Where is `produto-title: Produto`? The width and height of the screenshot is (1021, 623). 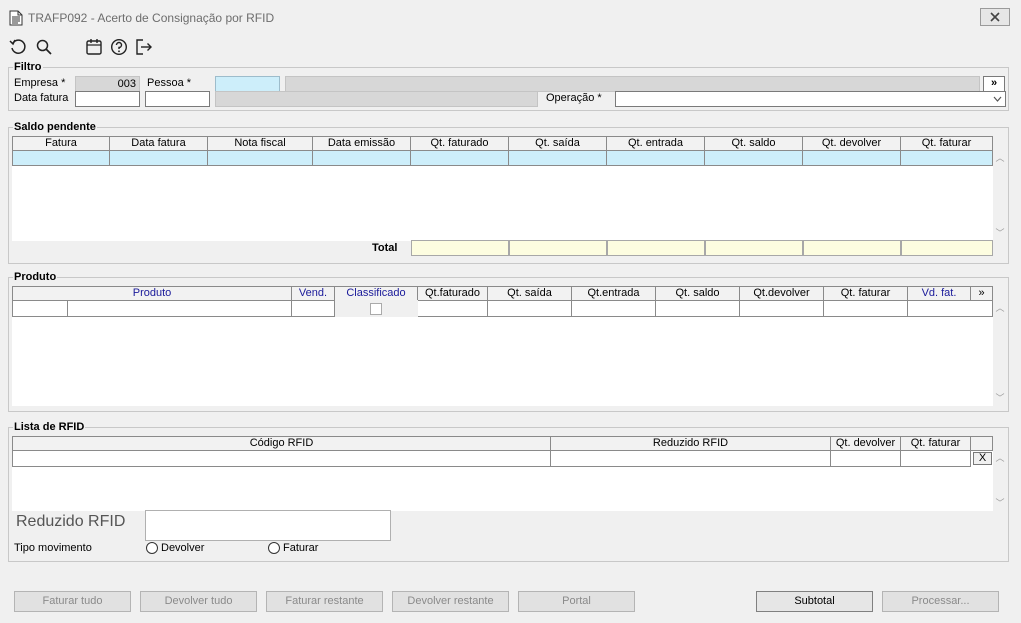 produto-title: Produto is located at coordinates (35, 277).